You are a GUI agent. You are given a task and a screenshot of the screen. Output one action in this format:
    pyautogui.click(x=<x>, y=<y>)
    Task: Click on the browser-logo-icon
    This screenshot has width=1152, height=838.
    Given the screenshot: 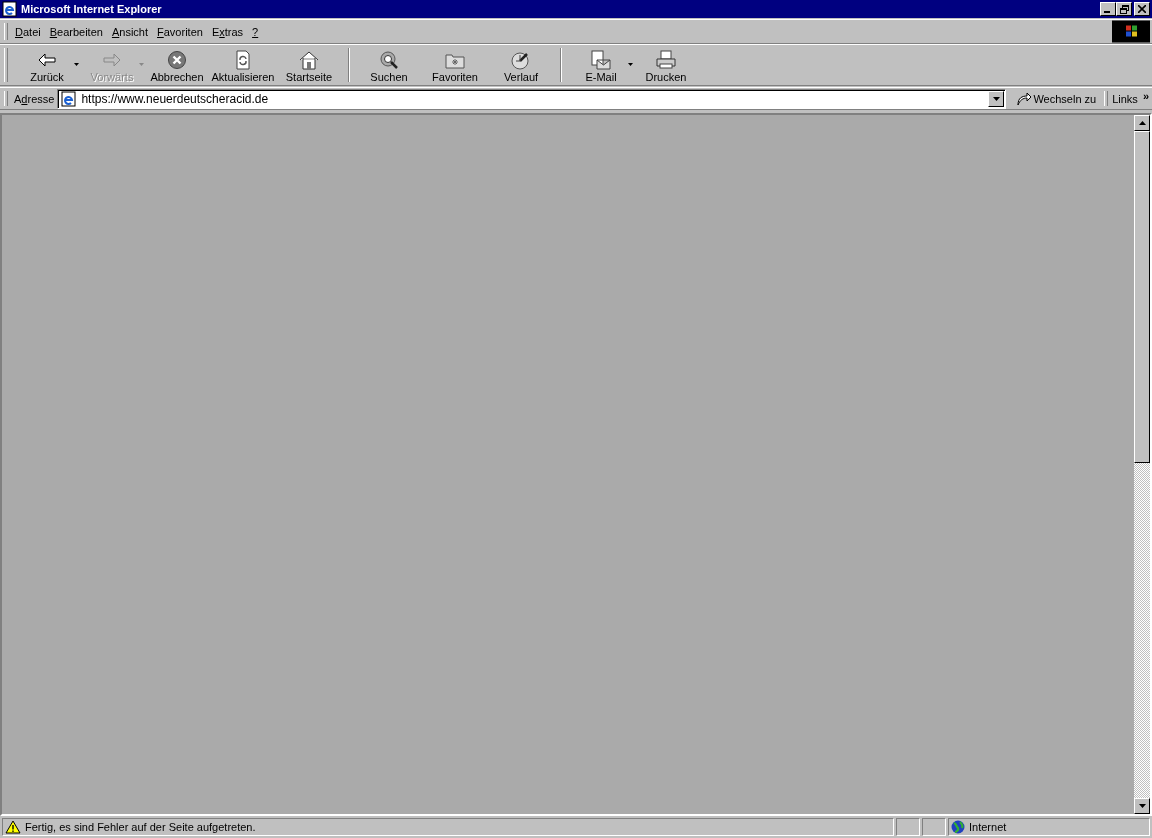 What is the action you would take?
    pyautogui.click(x=10, y=9)
    